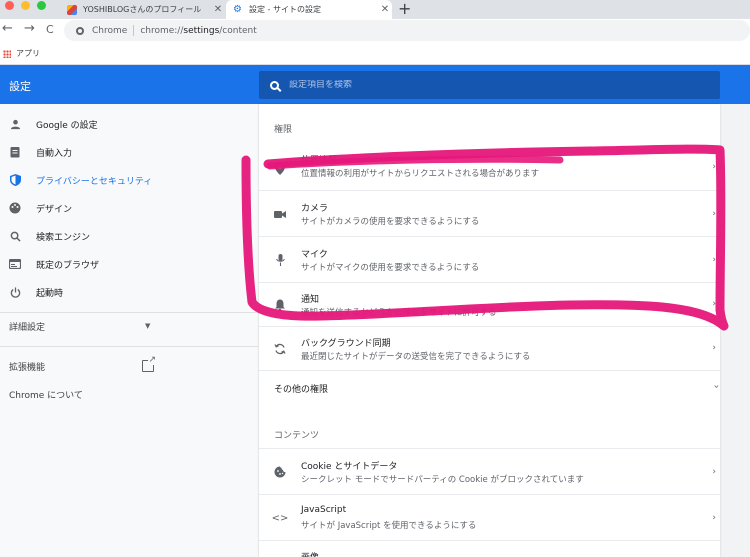  I want to click on more-permissions-toggle: その他の権限 ›, so click(490, 388).